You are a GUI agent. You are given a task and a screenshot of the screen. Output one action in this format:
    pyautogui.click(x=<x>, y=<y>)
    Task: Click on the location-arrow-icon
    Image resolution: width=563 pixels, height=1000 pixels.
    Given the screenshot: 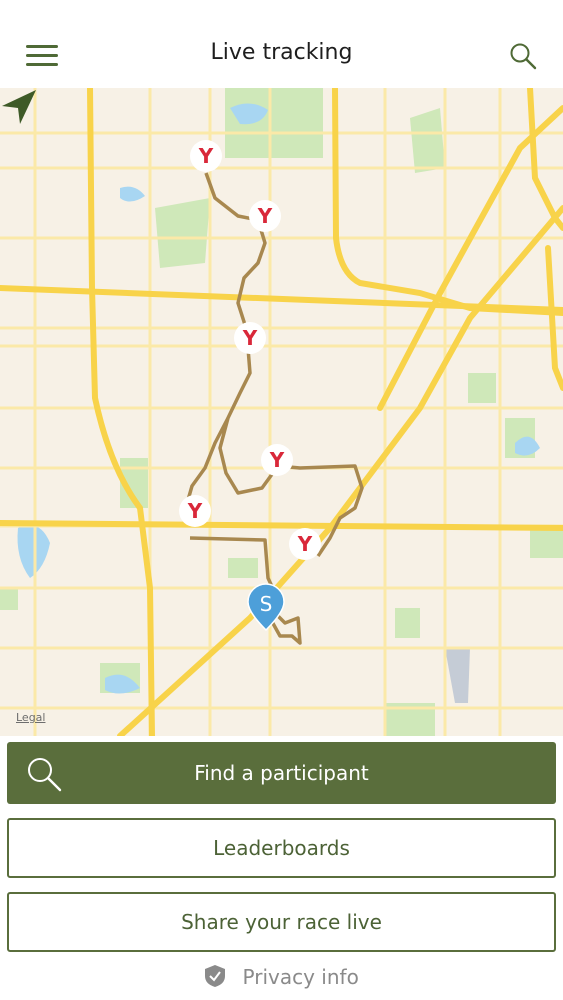 What is the action you would take?
    pyautogui.click(x=19, y=107)
    